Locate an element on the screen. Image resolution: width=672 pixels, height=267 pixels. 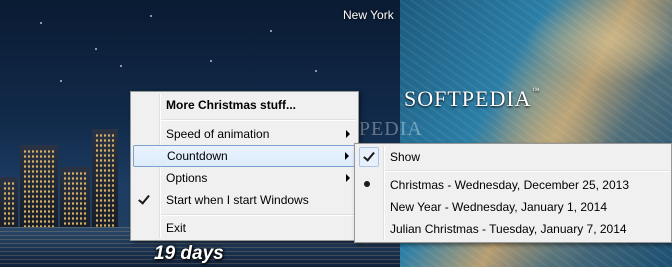
menu-item-label: Speed of animation is located at coordinates (218, 134).